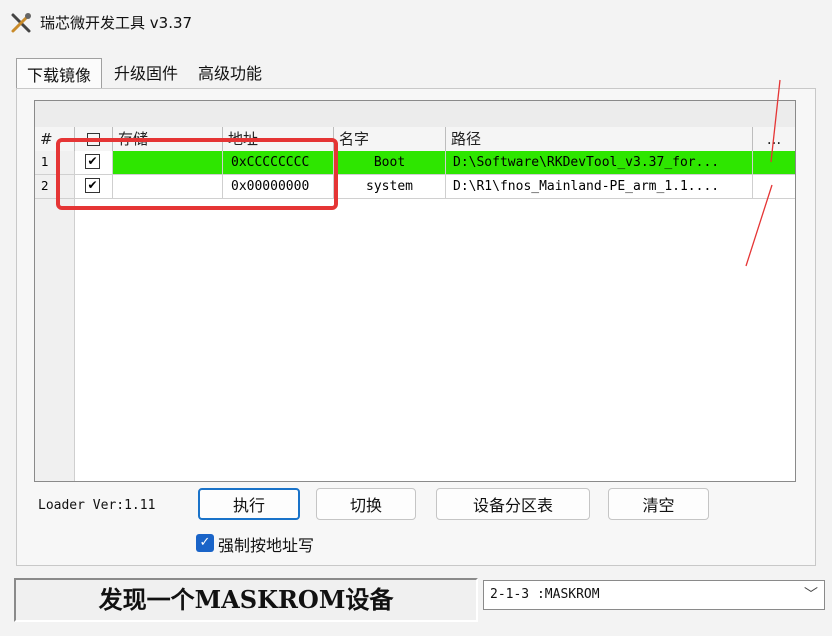  What do you see at coordinates (415, 114) in the screenshot?
I see `table-toolbar-area` at bounding box center [415, 114].